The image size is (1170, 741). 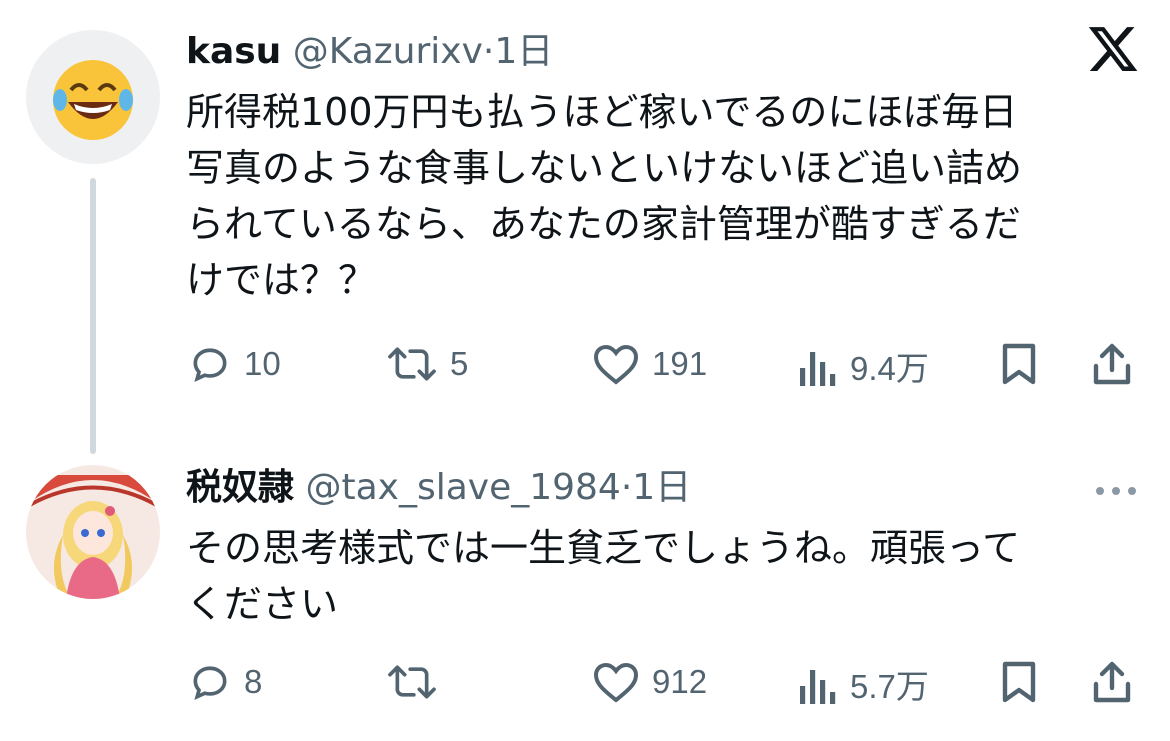 What do you see at coordinates (459, 363) in the screenshot?
I see `repost-count: 5` at bounding box center [459, 363].